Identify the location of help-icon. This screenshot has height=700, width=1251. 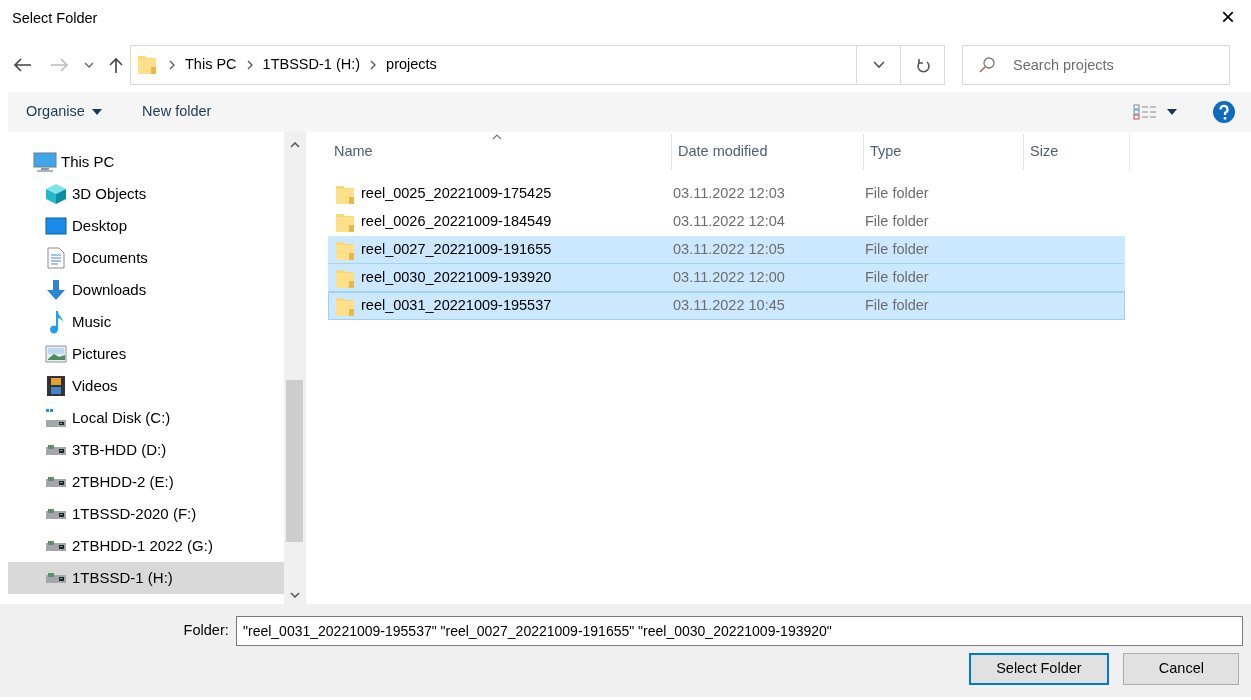
(1224, 112).